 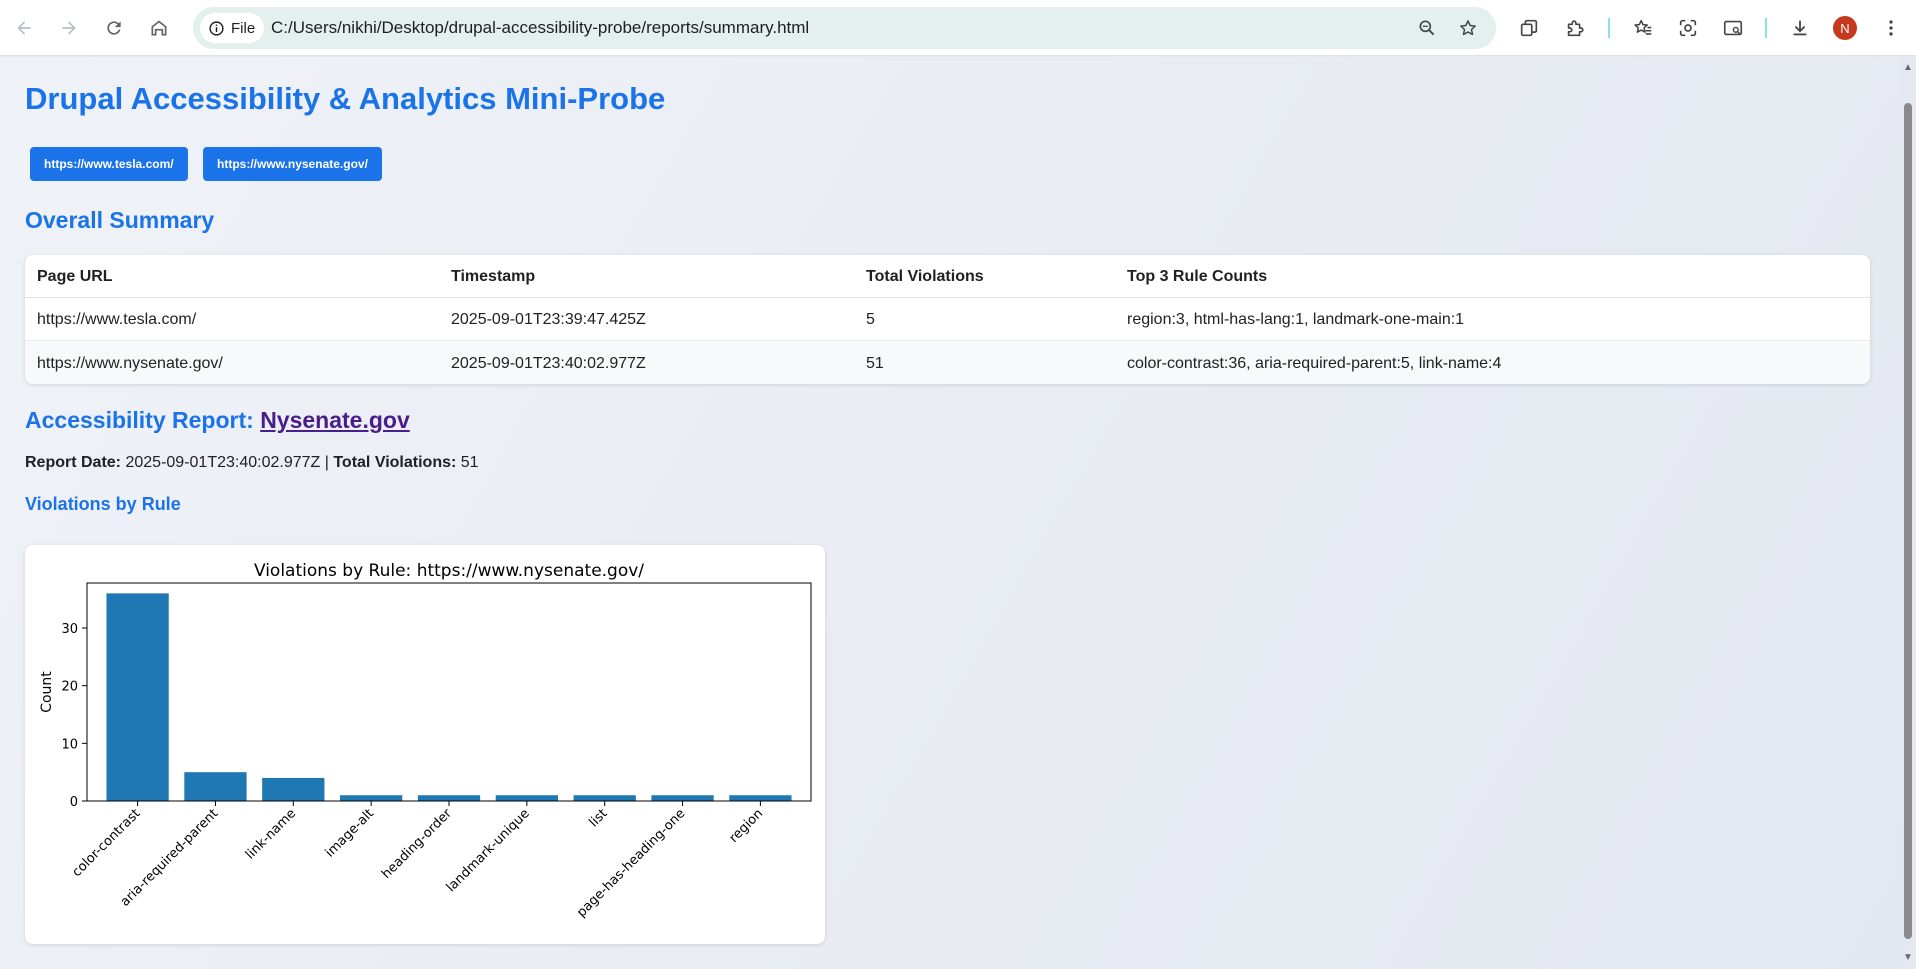 I want to click on y-tick-label: 10, so click(x=69, y=744).